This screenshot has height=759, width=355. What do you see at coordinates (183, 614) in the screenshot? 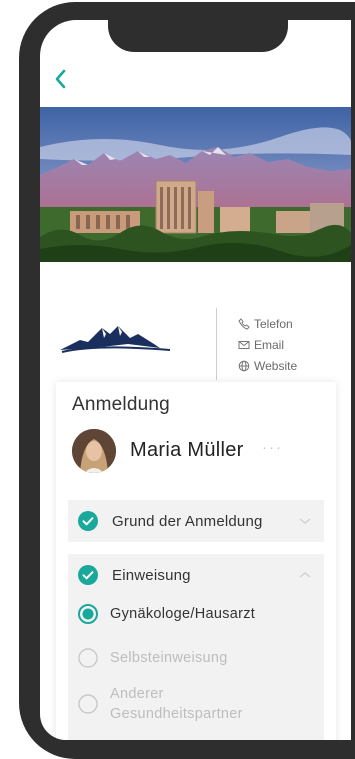
I see `option-label: Gynäkologe/Hausarzt` at bounding box center [183, 614].